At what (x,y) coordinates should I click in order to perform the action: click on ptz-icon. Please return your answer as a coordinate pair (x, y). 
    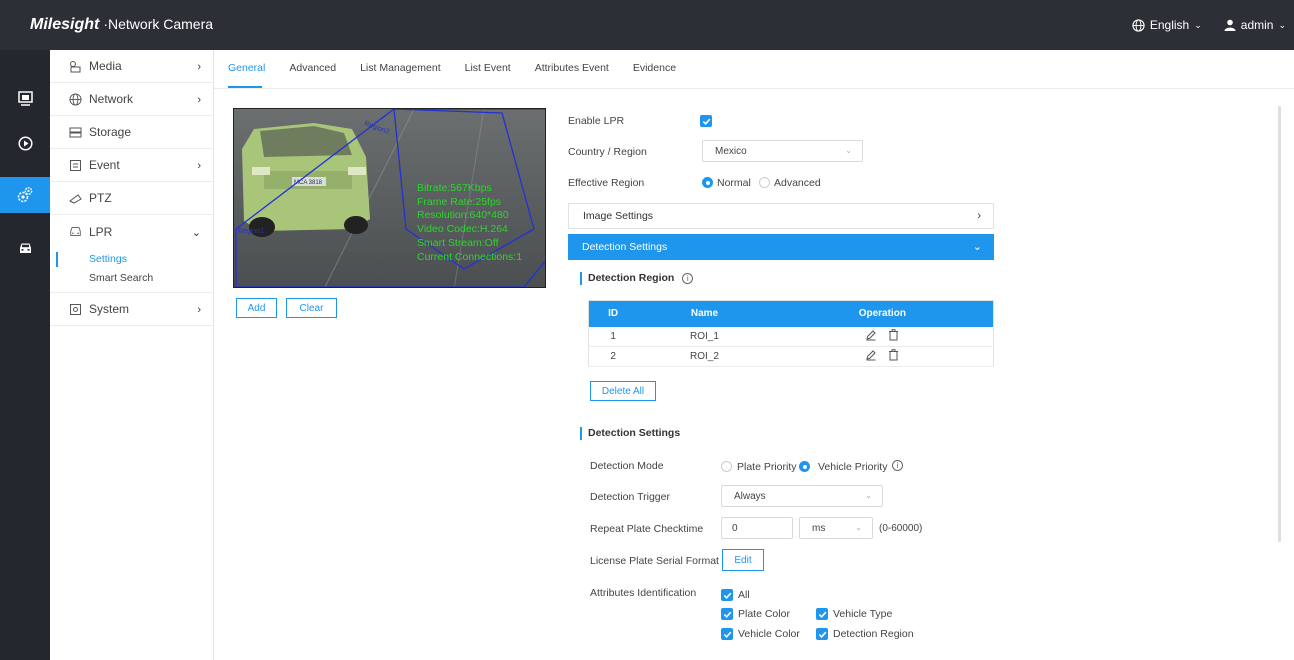
    Looking at the image, I should click on (75, 198).